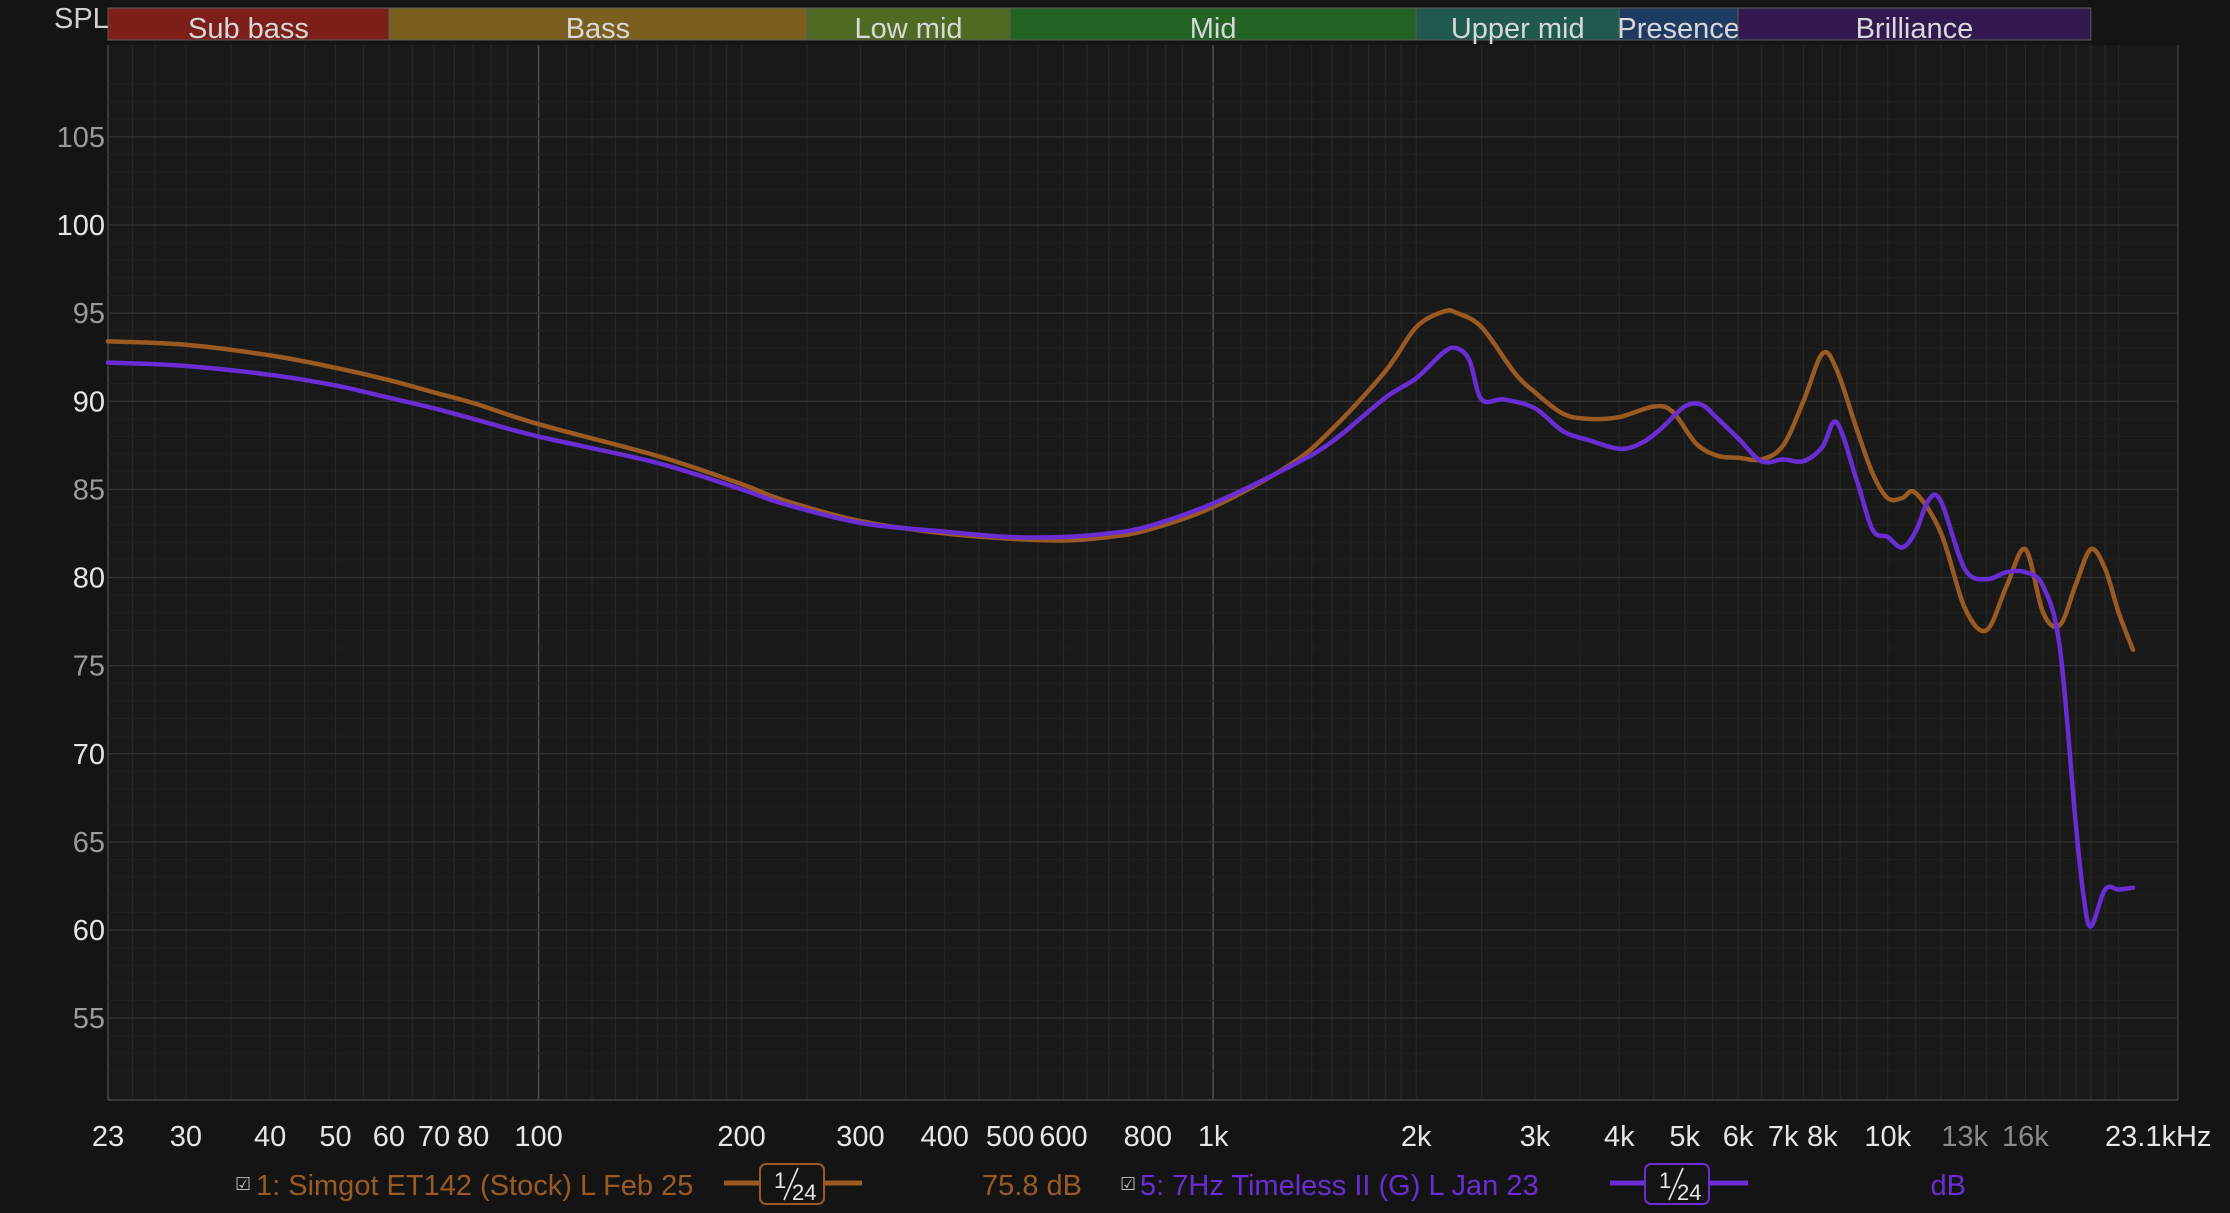 The width and height of the screenshot is (2230, 1213). Describe the element at coordinates (741, 1137) in the screenshot. I see `x-tick-label: 200` at that location.